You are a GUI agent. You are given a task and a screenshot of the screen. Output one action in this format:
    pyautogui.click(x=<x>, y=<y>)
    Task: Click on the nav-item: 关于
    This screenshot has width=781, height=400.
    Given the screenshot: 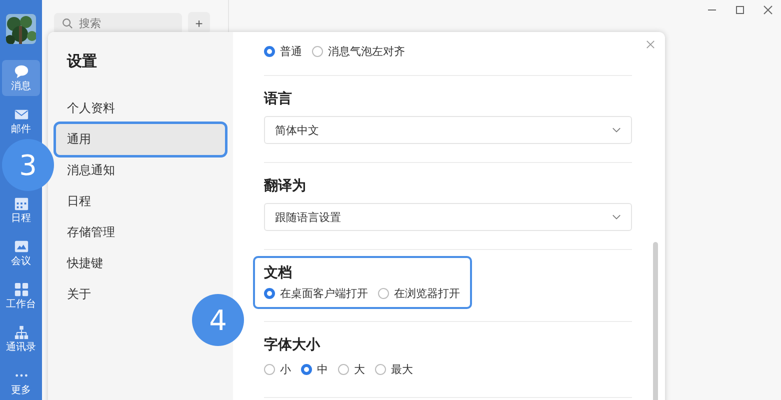 What is the action you would take?
    pyautogui.click(x=75, y=294)
    